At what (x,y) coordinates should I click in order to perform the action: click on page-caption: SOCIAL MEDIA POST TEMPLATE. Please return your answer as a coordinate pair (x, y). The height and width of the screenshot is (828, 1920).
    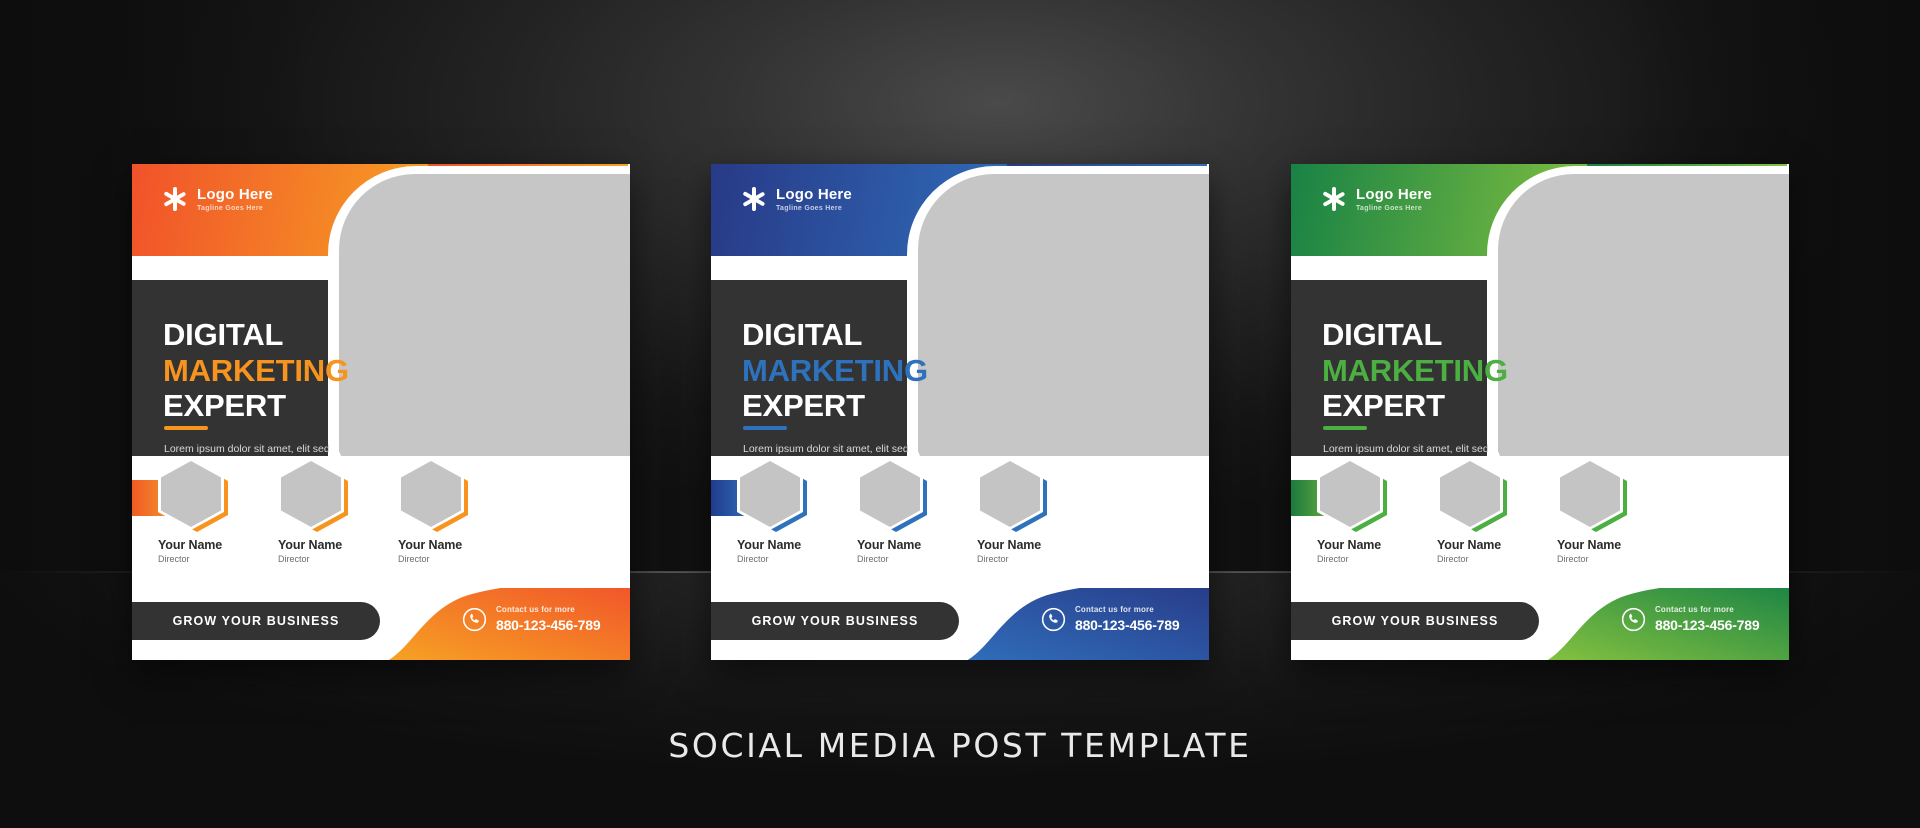
    Looking at the image, I should click on (960, 745).